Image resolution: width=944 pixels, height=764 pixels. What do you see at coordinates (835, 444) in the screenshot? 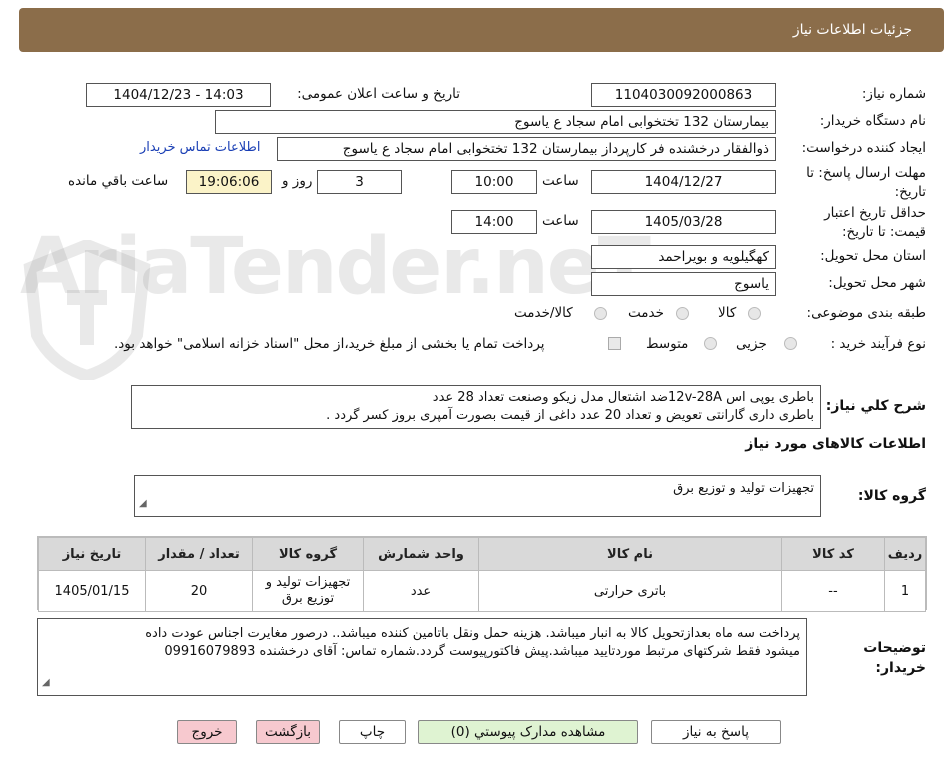
I see `goods-section-title: اطلاعات کالاهای مورد نیاز` at bounding box center [835, 444].